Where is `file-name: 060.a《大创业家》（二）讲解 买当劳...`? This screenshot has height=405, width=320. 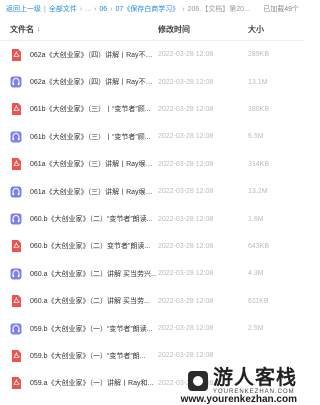
file-name: 060.a《大创业家》（二）讲解 买当劳... is located at coordinates (94, 301).